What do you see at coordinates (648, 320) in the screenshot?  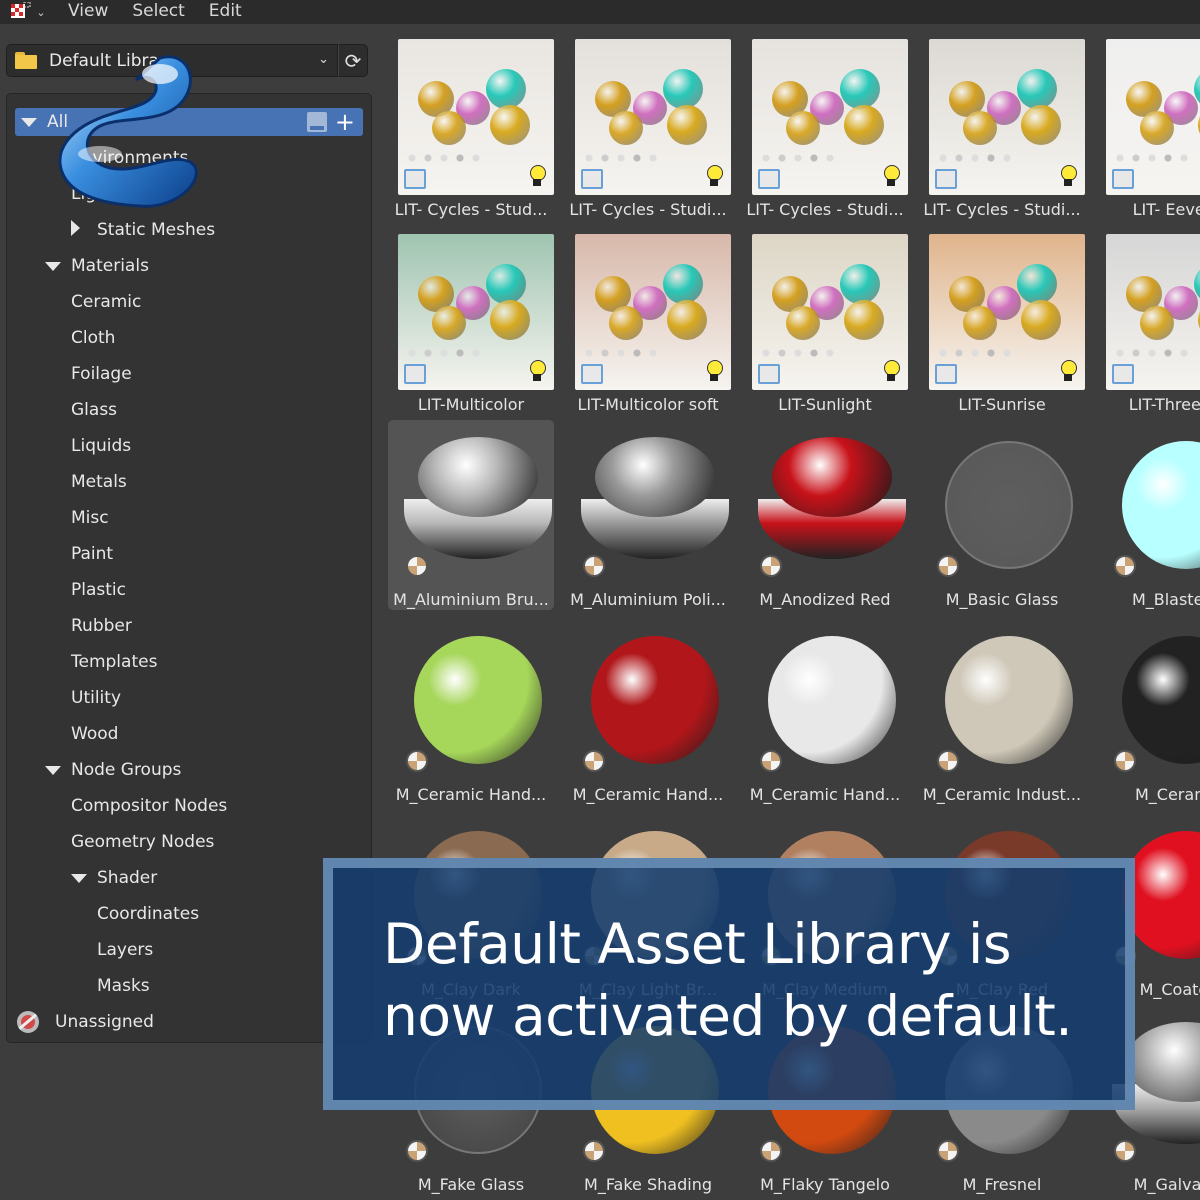 I see `asset-tile: LIT-Multicolor soft` at bounding box center [648, 320].